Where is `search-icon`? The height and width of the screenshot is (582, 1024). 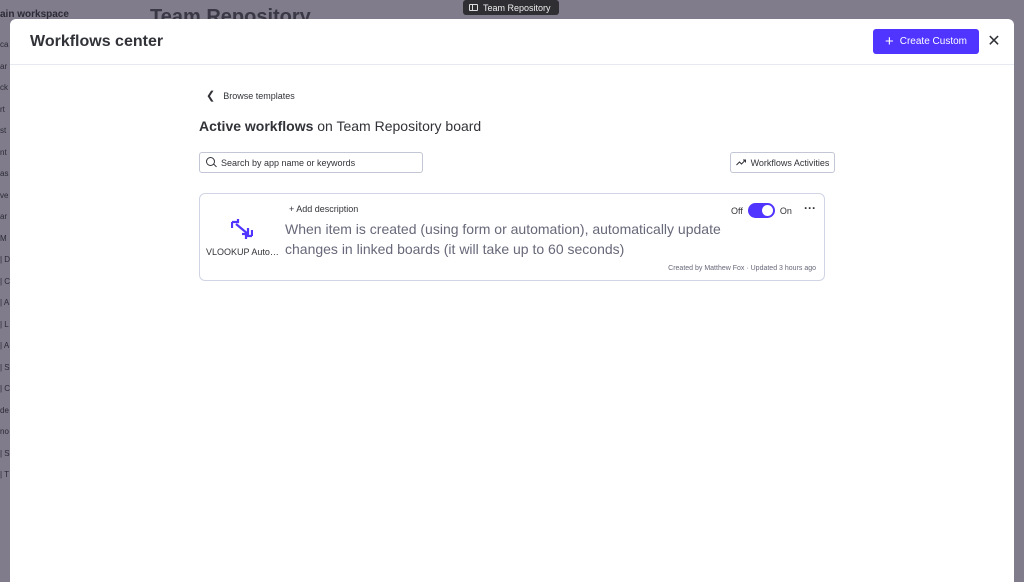 search-icon is located at coordinates (211, 162).